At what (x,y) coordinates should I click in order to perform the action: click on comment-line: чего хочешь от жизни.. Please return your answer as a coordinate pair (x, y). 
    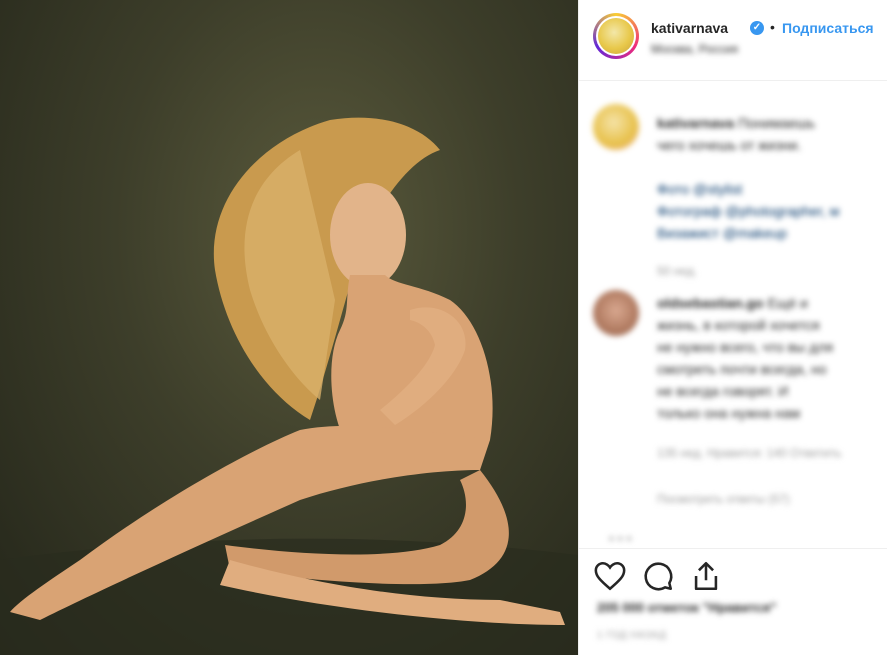
    Looking at the image, I should click on (729, 145).